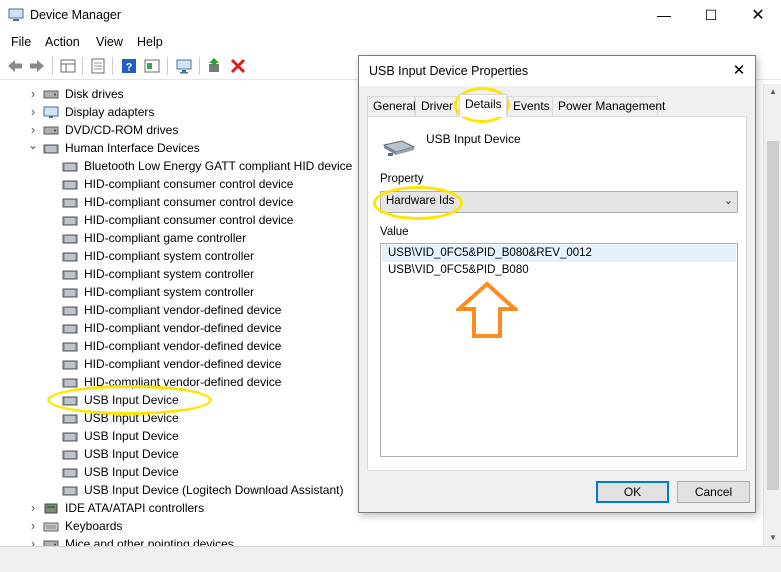 The height and width of the screenshot is (572, 781). Describe the element at coordinates (76, 15) in the screenshot. I see `window-title: Device Manager` at that location.